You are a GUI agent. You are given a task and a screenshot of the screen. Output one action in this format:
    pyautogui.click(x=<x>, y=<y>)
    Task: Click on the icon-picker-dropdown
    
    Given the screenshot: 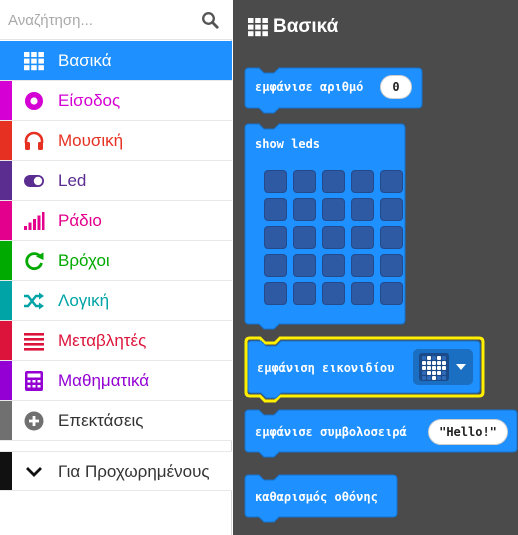 What is the action you would take?
    pyautogui.click(x=443, y=367)
    